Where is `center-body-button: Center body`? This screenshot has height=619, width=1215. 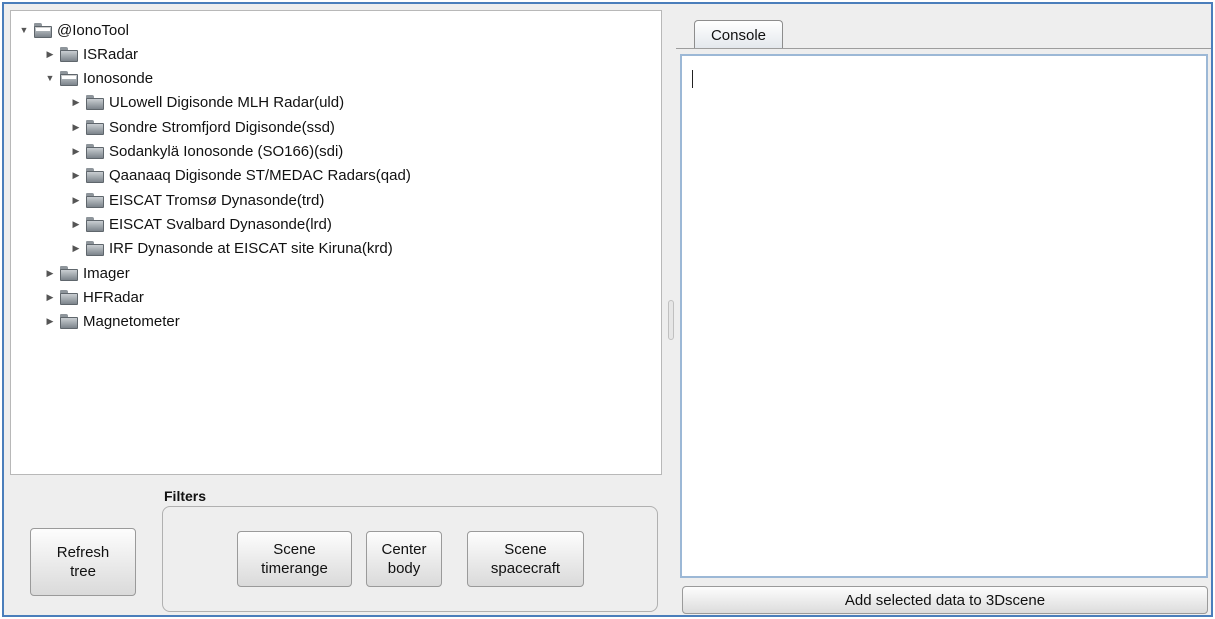
center-body-button: Center body is located at coordinates (404, 559).